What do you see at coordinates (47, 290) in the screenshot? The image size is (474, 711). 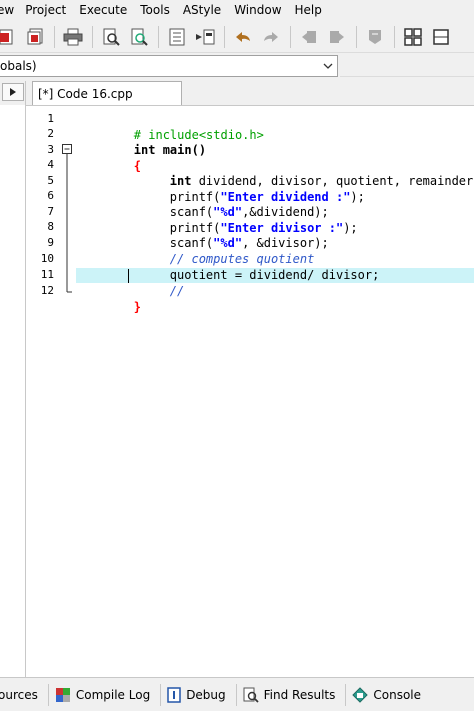 I see `line-number: 12` at bounding box center [47, 290].